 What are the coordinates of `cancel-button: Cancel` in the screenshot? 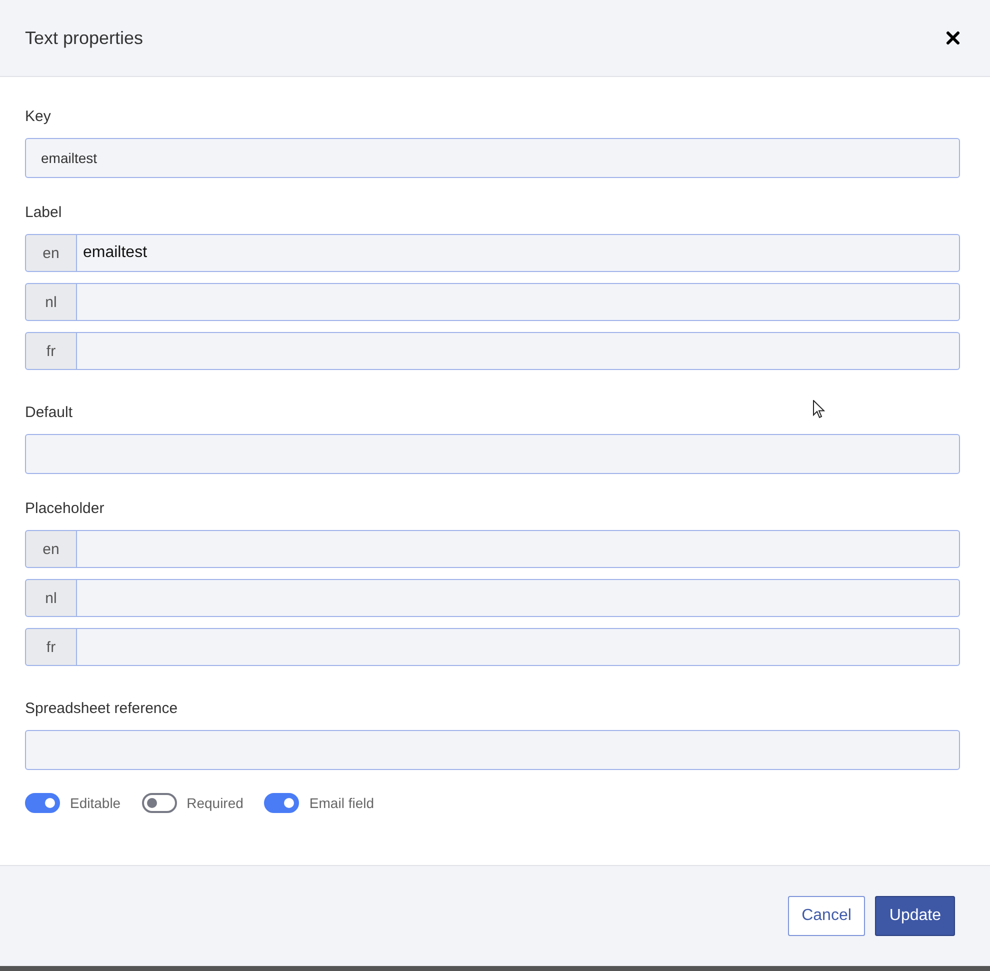 It's located at (827, 916).